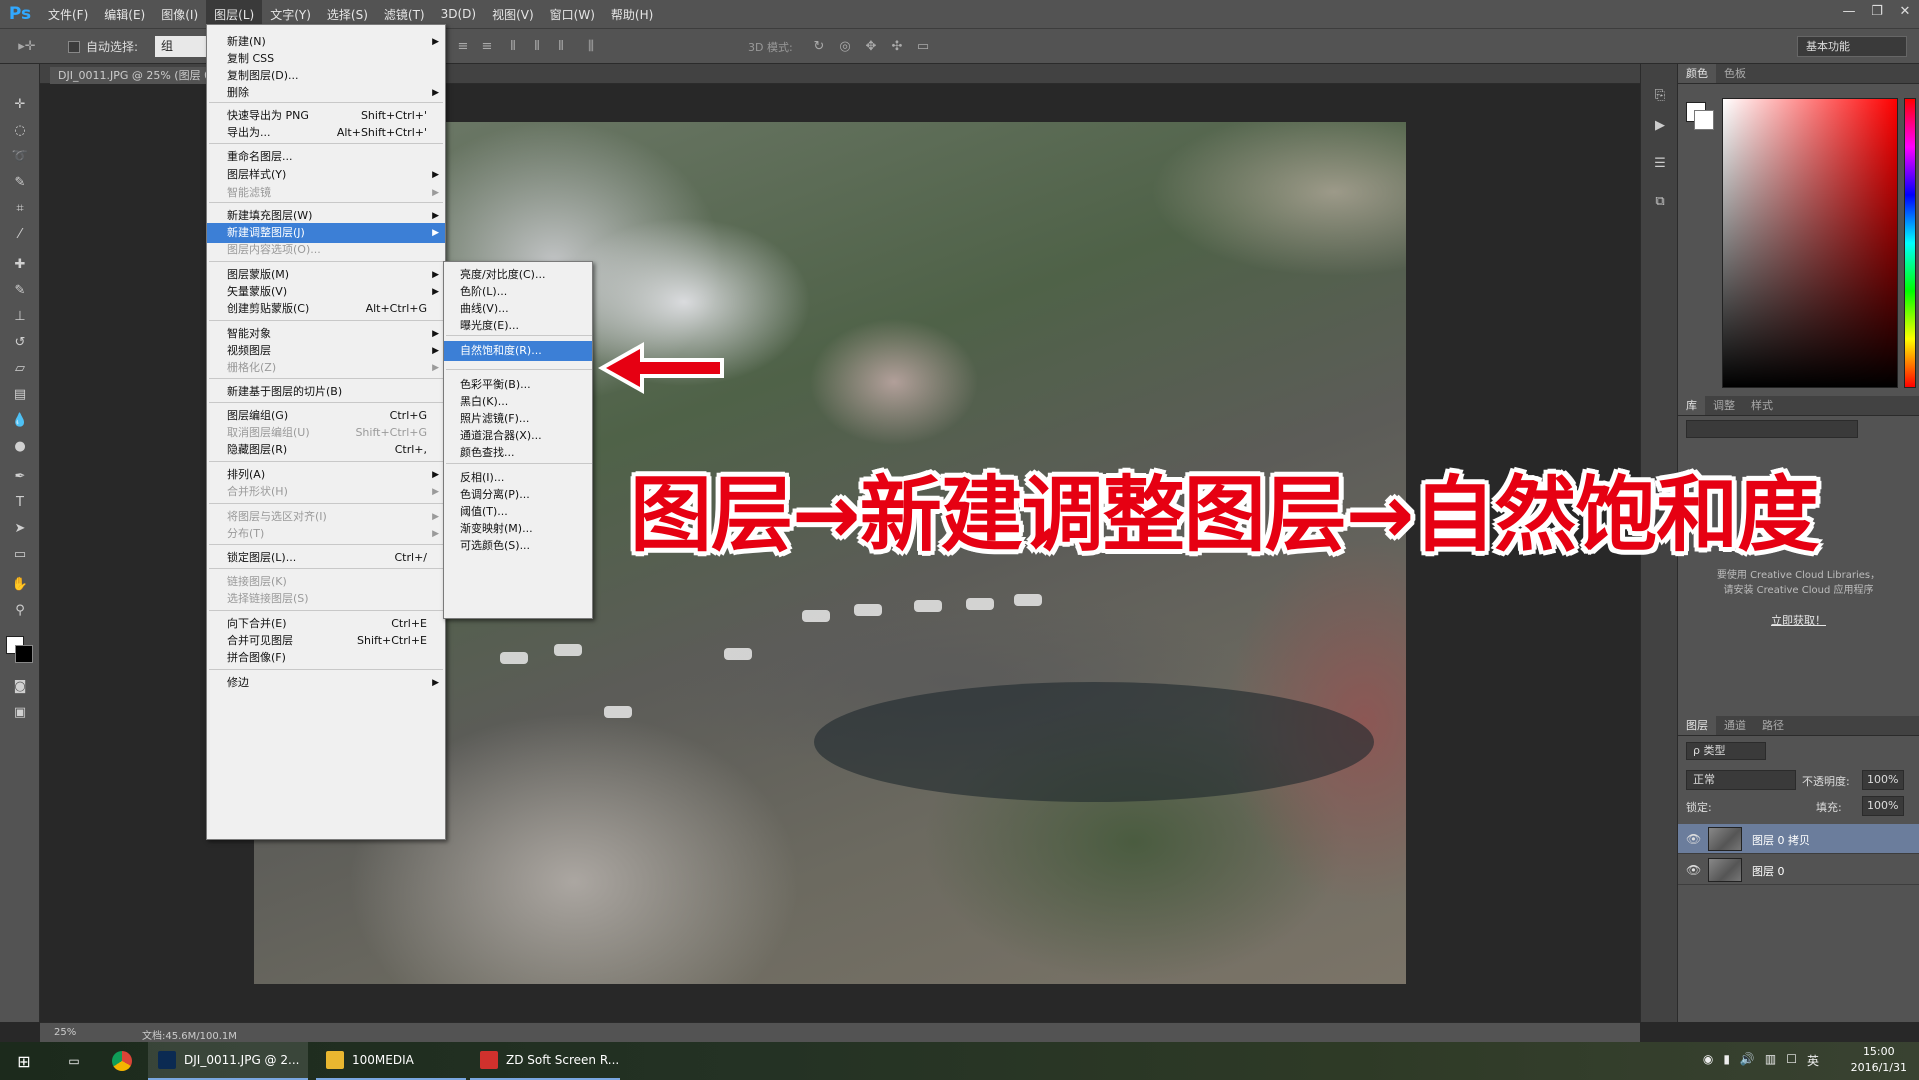 This screenshot has width=1919, height=1080. Describe the element at coordinates (20, 447) in the screenshot. I see `dodge-tool-icon: ●` at that location.